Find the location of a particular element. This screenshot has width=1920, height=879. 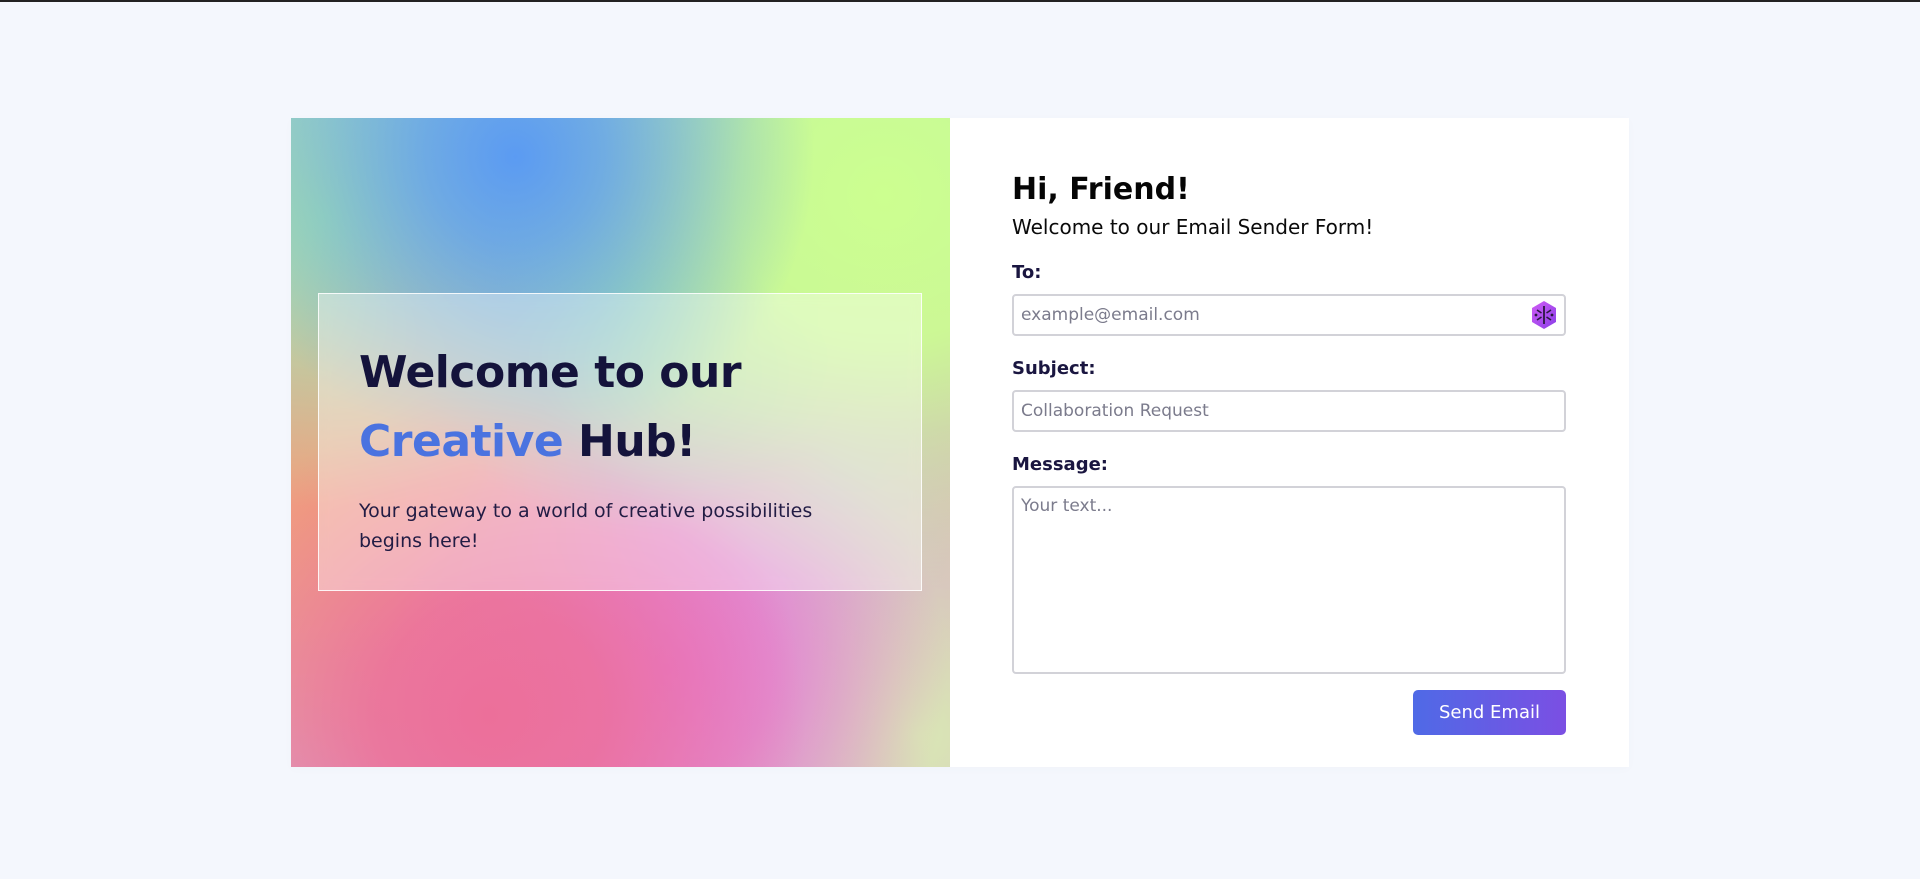

message-textarea is located at coordinates (1289, 580).